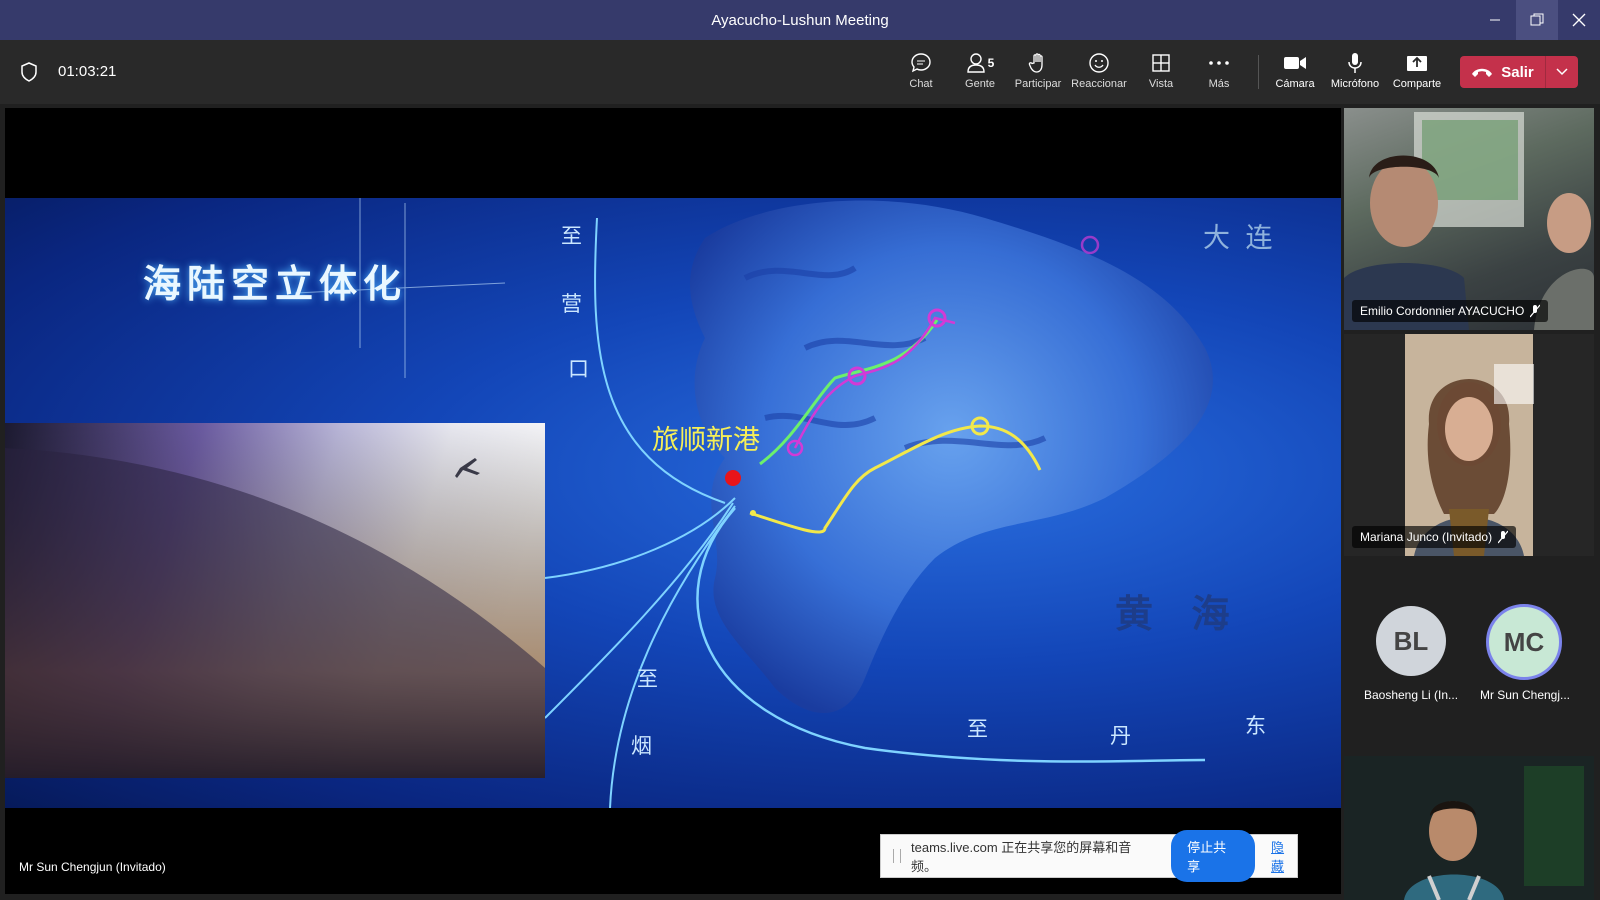 This screenshot has width=1600, height=900. I want to click on yantai-label-2: 烟, so click(641, 746).